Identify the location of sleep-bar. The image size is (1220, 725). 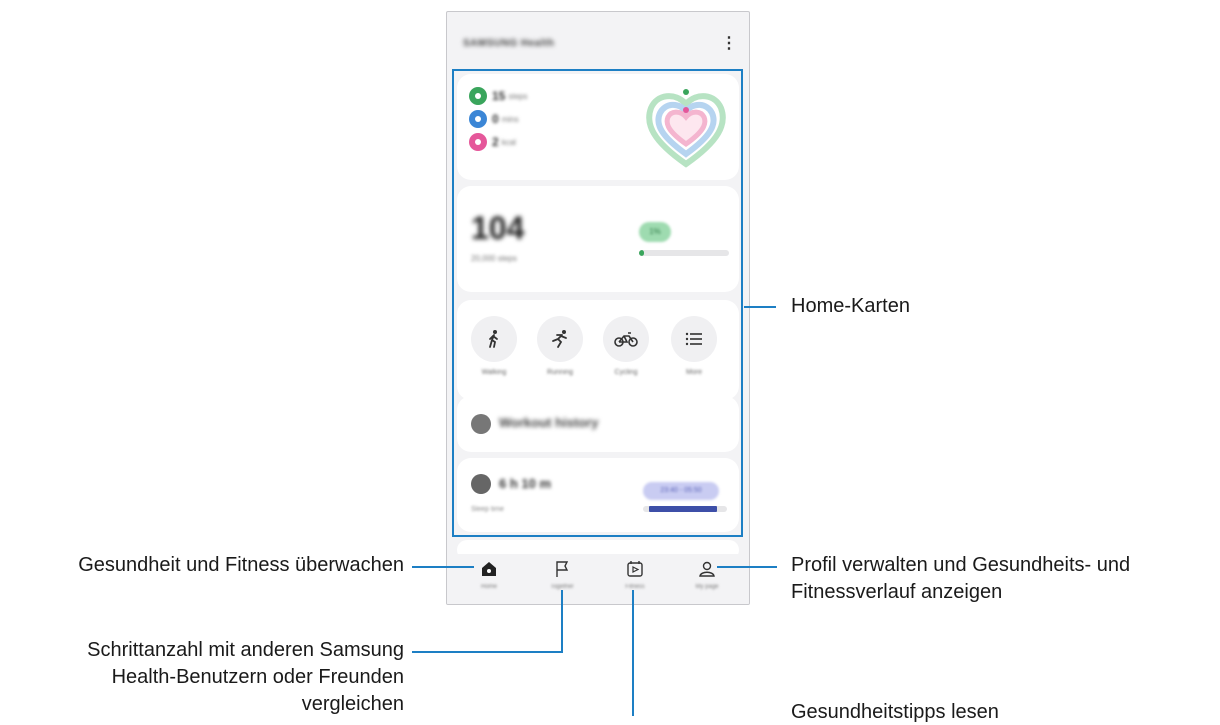
(685, 509).